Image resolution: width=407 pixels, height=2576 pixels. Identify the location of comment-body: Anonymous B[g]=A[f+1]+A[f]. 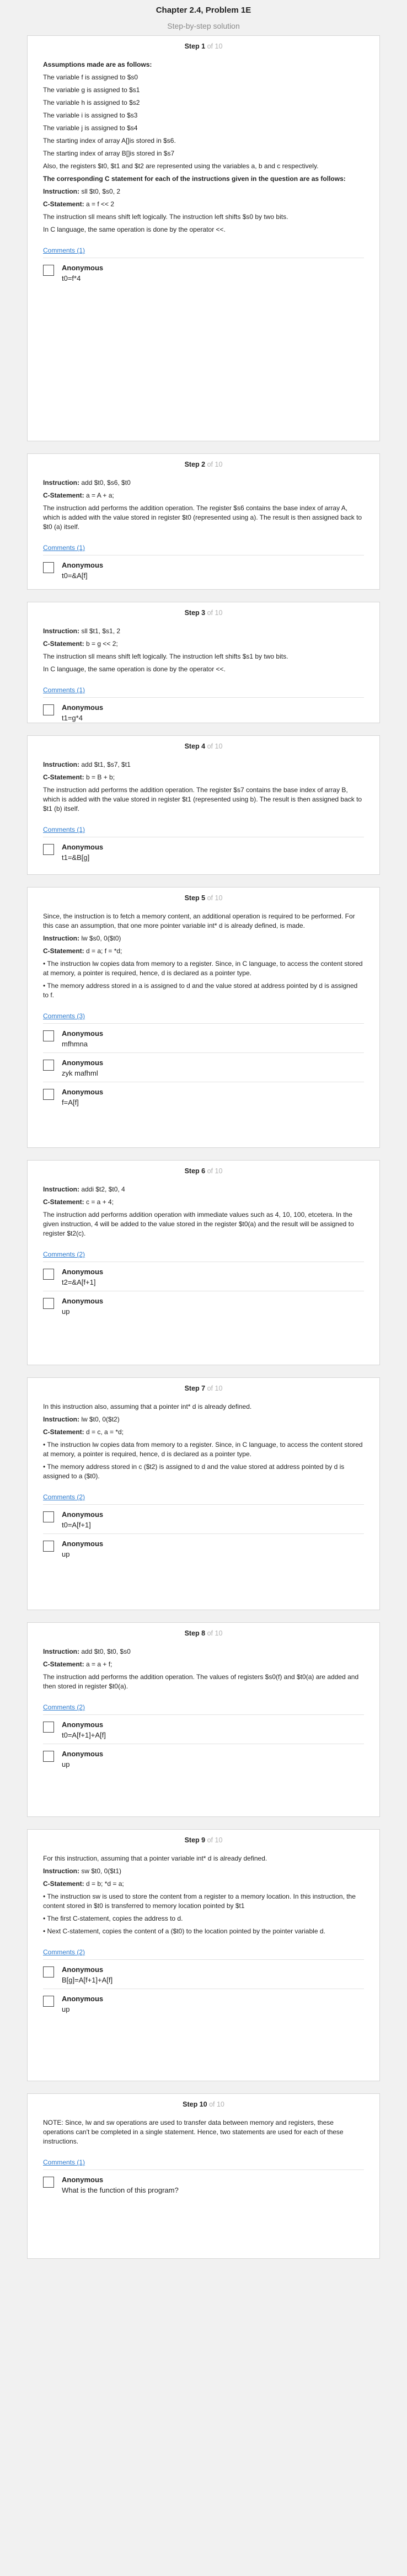
(87, 1974).